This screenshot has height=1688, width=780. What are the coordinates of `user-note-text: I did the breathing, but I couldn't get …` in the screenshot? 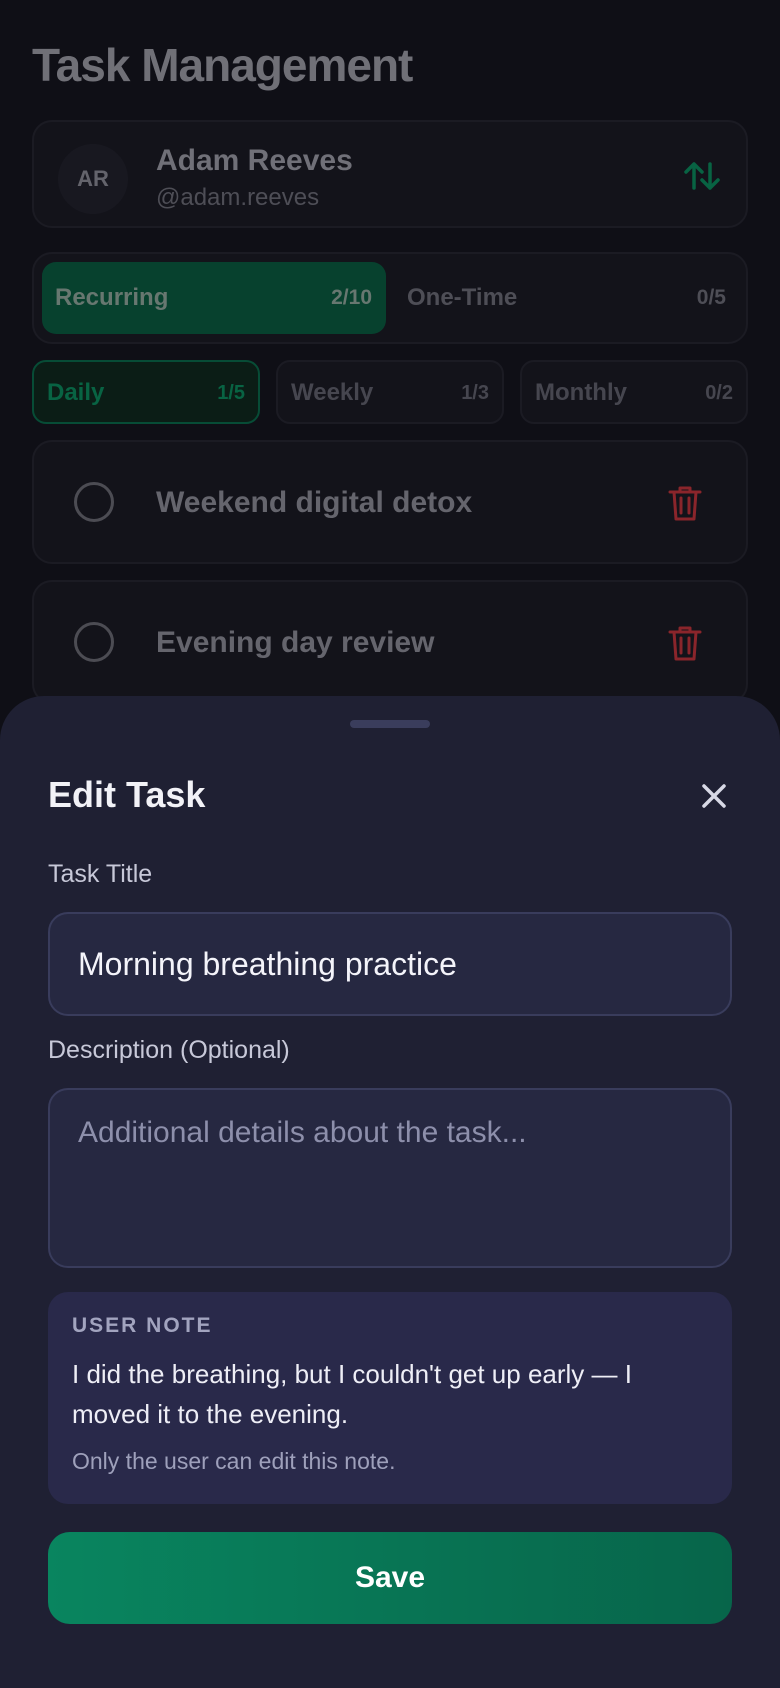 It's located at (352, 1394).